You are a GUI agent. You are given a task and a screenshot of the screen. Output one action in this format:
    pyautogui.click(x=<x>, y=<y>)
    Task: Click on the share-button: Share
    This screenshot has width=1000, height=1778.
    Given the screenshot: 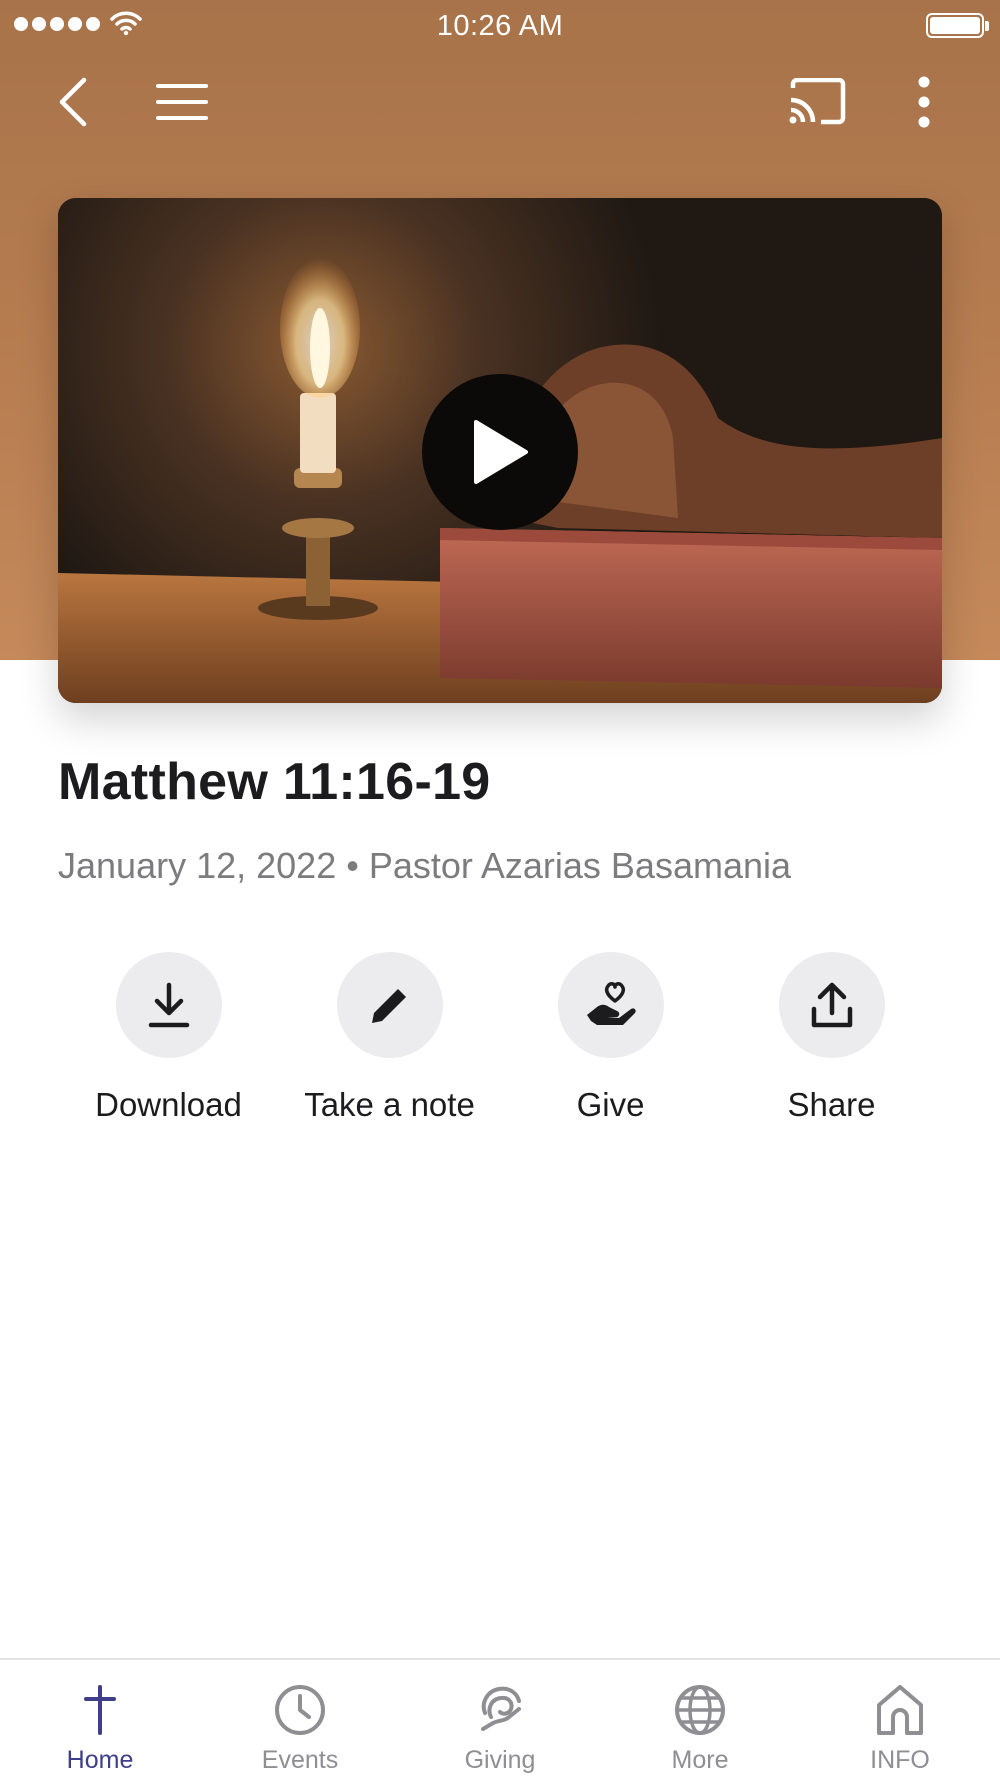 What is the action you would take?
    pyautogui.click(x=831, y=1038)
    